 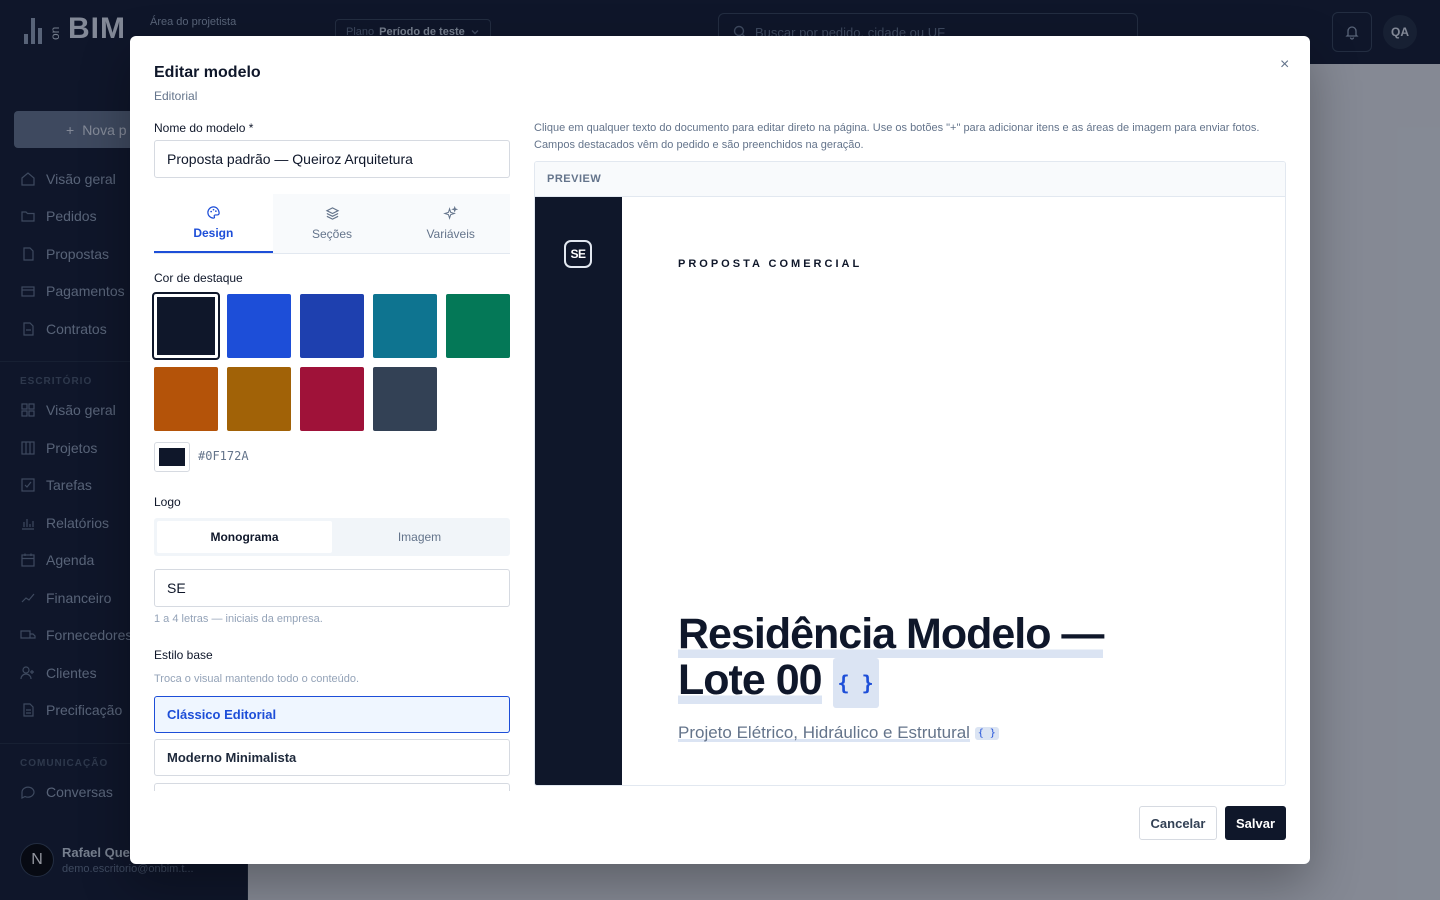 I want to click on accent-hex-value: #0F172A, so click(x=223, y=456).